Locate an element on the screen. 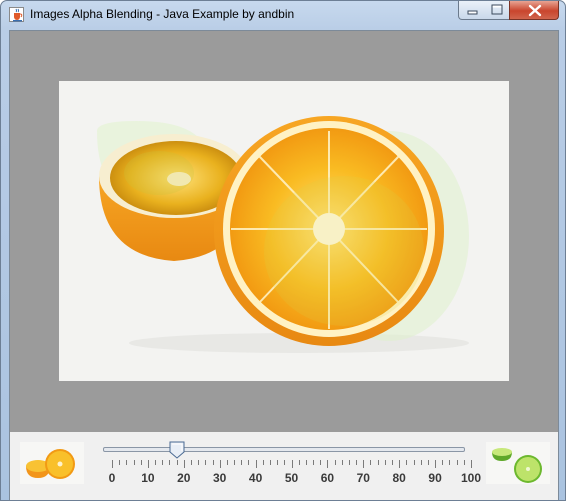 The image size is (566, 501). lime-thumbnail is located at coordinates (518, 463).